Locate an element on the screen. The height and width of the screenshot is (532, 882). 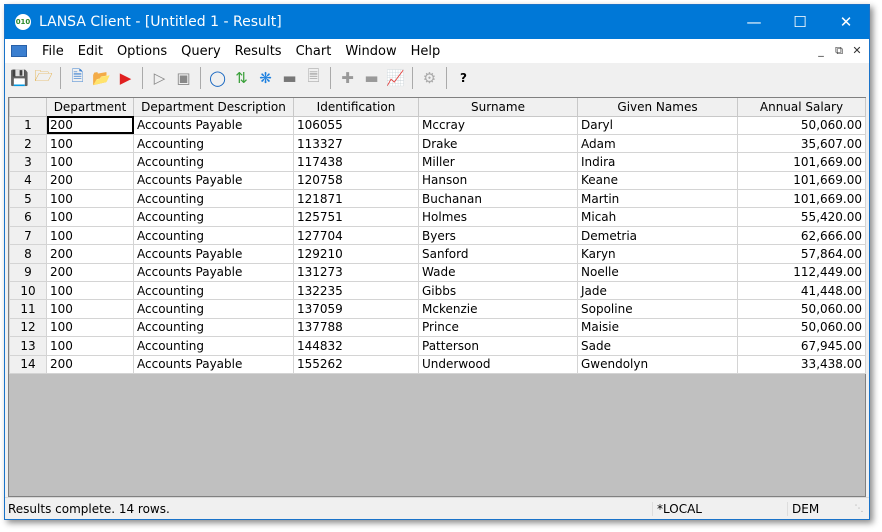
cell-surname: Buchanan is located at coordinates (498, 199).